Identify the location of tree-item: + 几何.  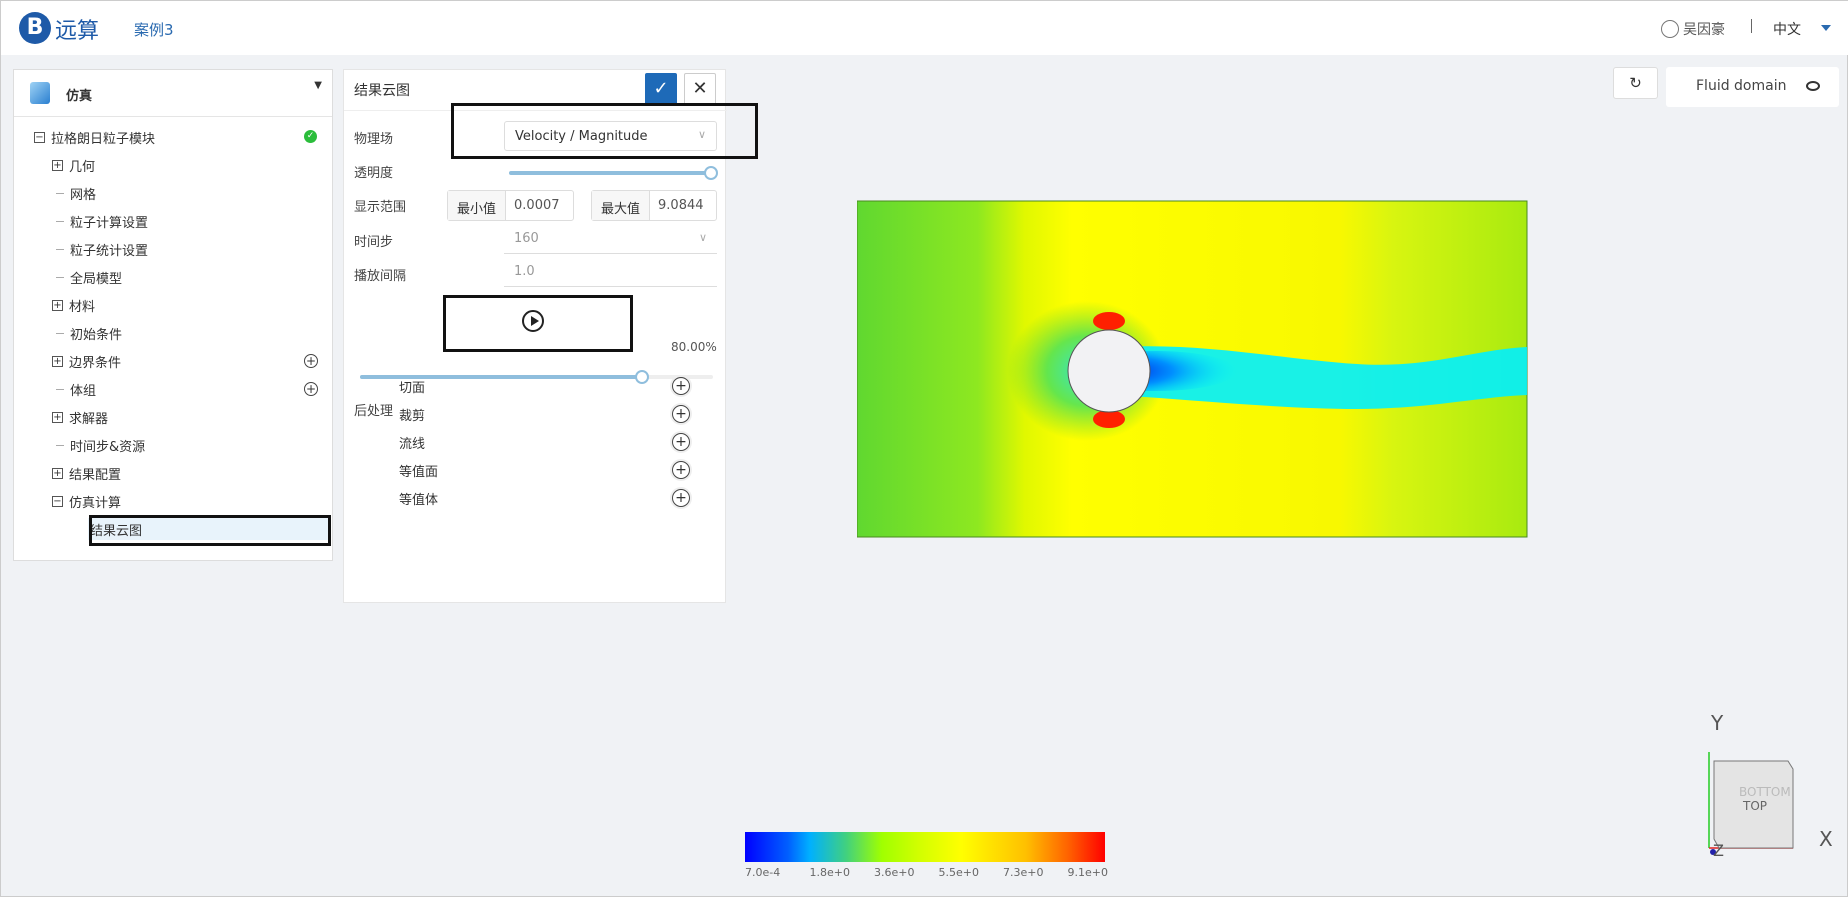
(73, 165).